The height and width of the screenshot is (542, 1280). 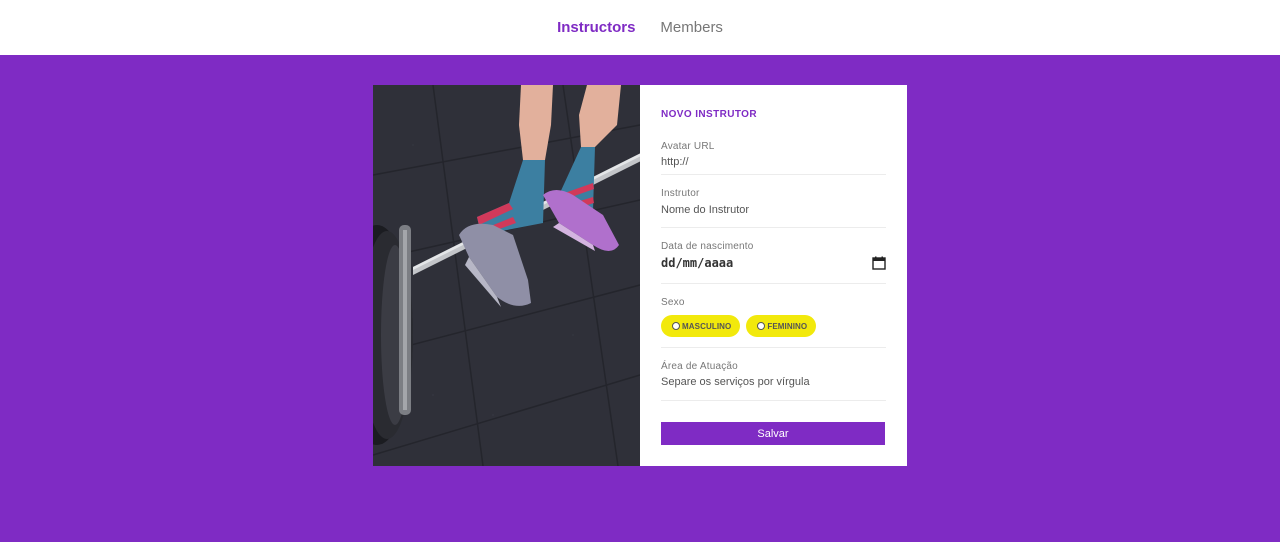 What do you see at coordinates (697, 263) in the screenshot?
I see `birth-date-placeholder: dd/mm/aaaa` at bounding box center [697, 263].